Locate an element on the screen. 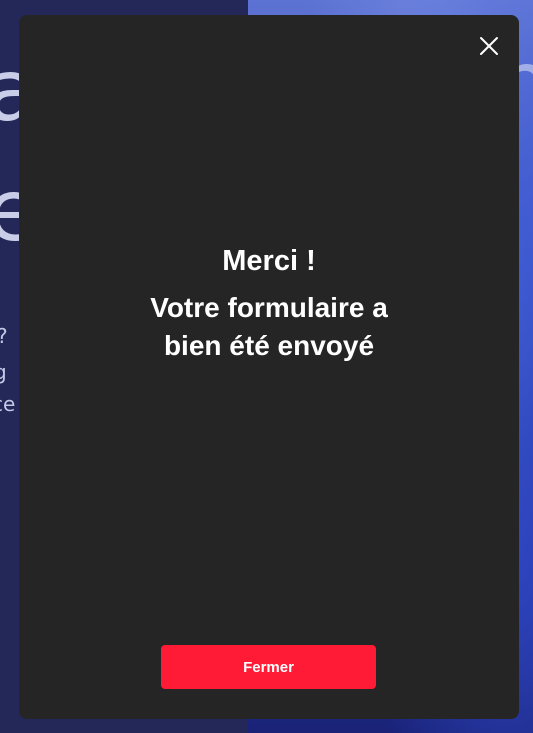 Image resolution: width=533 pixels, height=733 pixels. background-text-fragment: ce is located at coordinates (8, 404).